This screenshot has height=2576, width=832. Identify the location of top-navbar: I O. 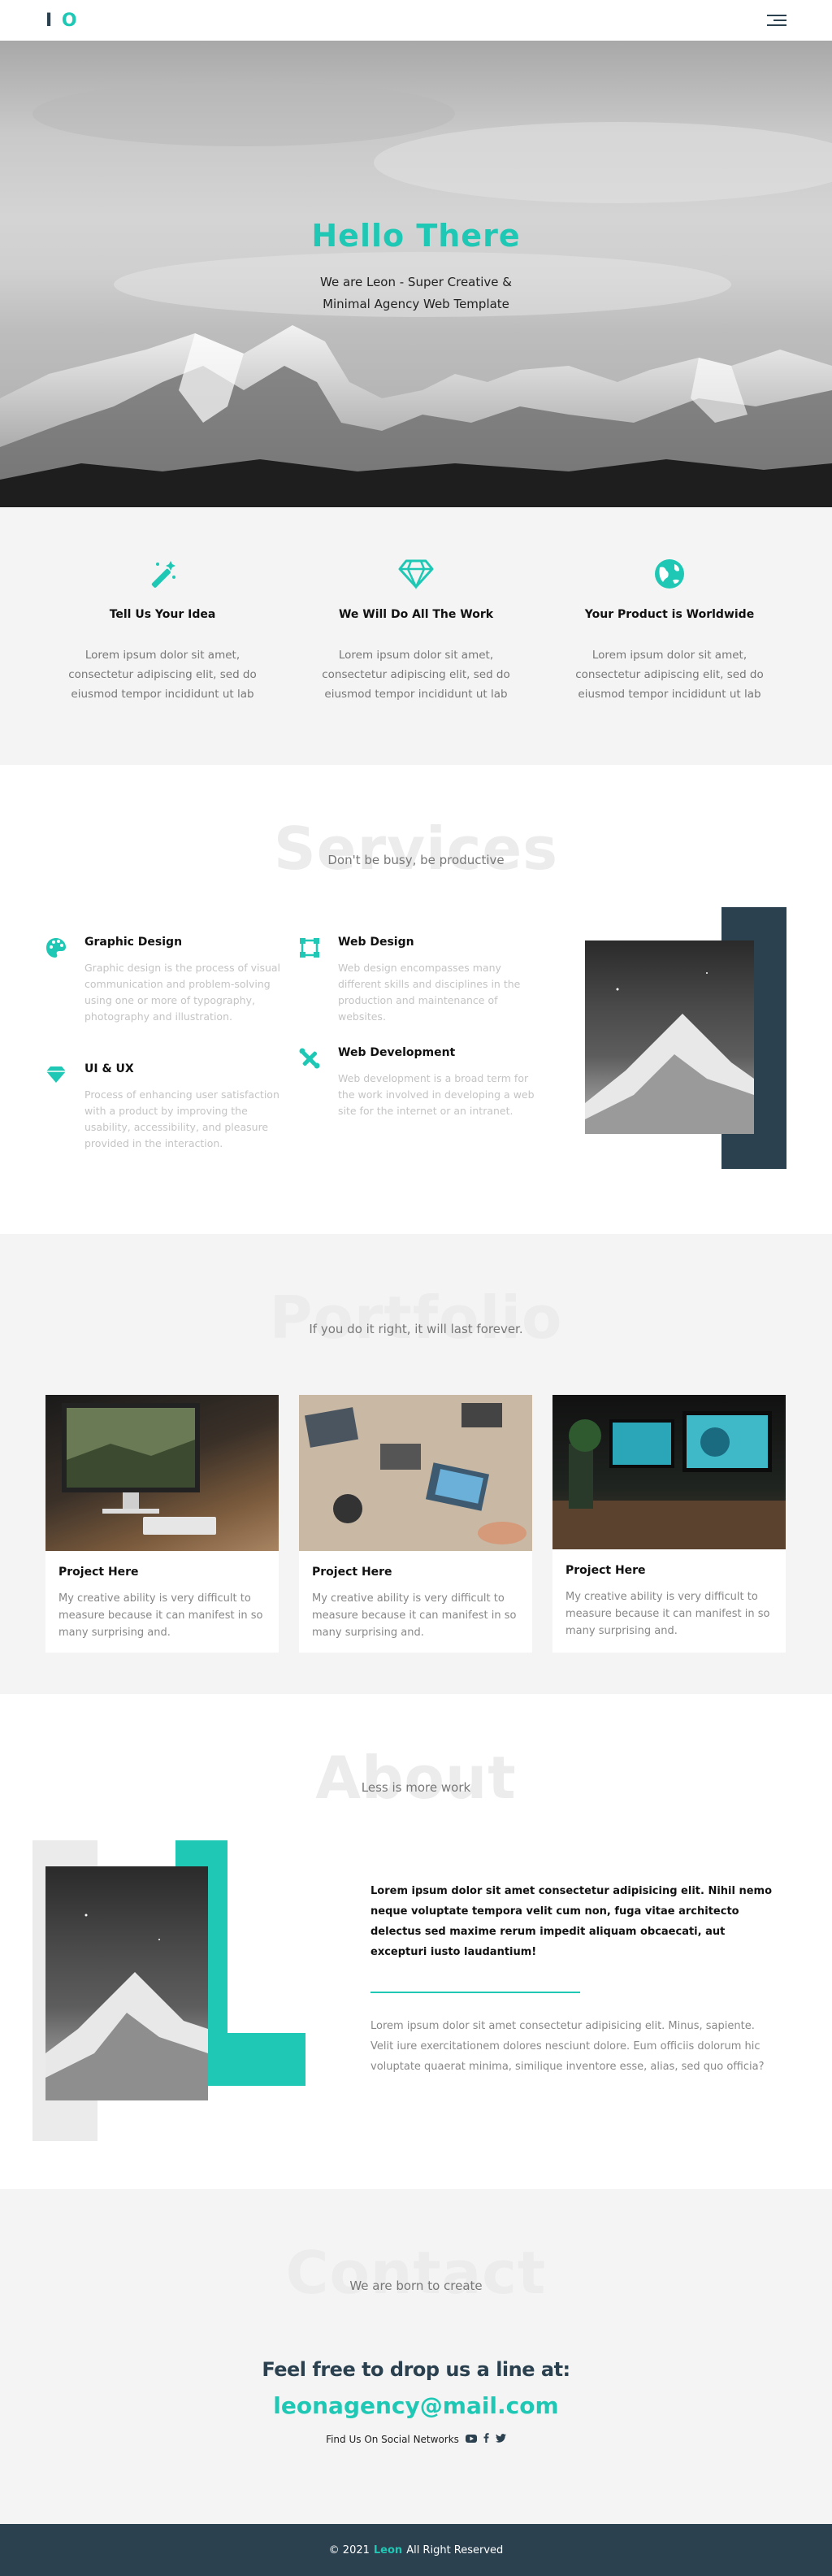
(416, 20).